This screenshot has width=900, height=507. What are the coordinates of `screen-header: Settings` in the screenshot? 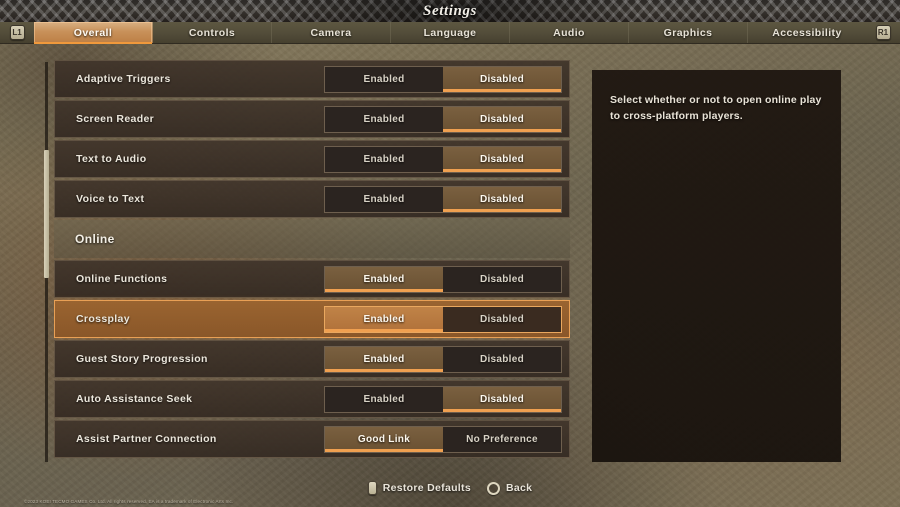 It's located at (450, 11).